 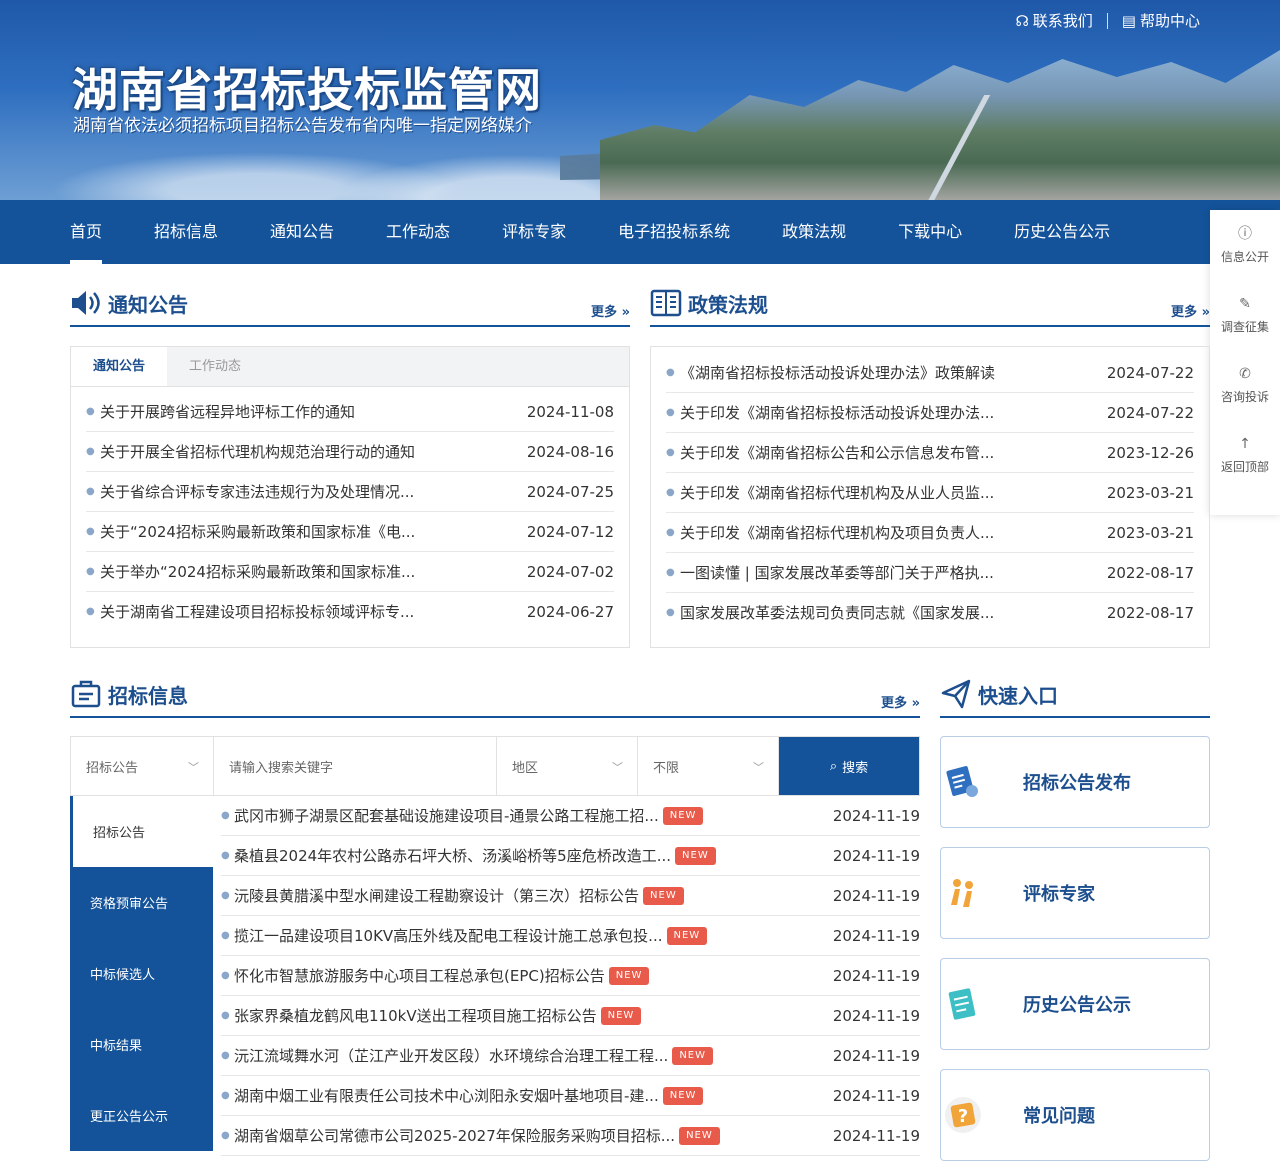 What do you see at coordinates (534, 232) in the screenshot?
I see `nav-experts: 评标专家` at bounding box center [534, 232].